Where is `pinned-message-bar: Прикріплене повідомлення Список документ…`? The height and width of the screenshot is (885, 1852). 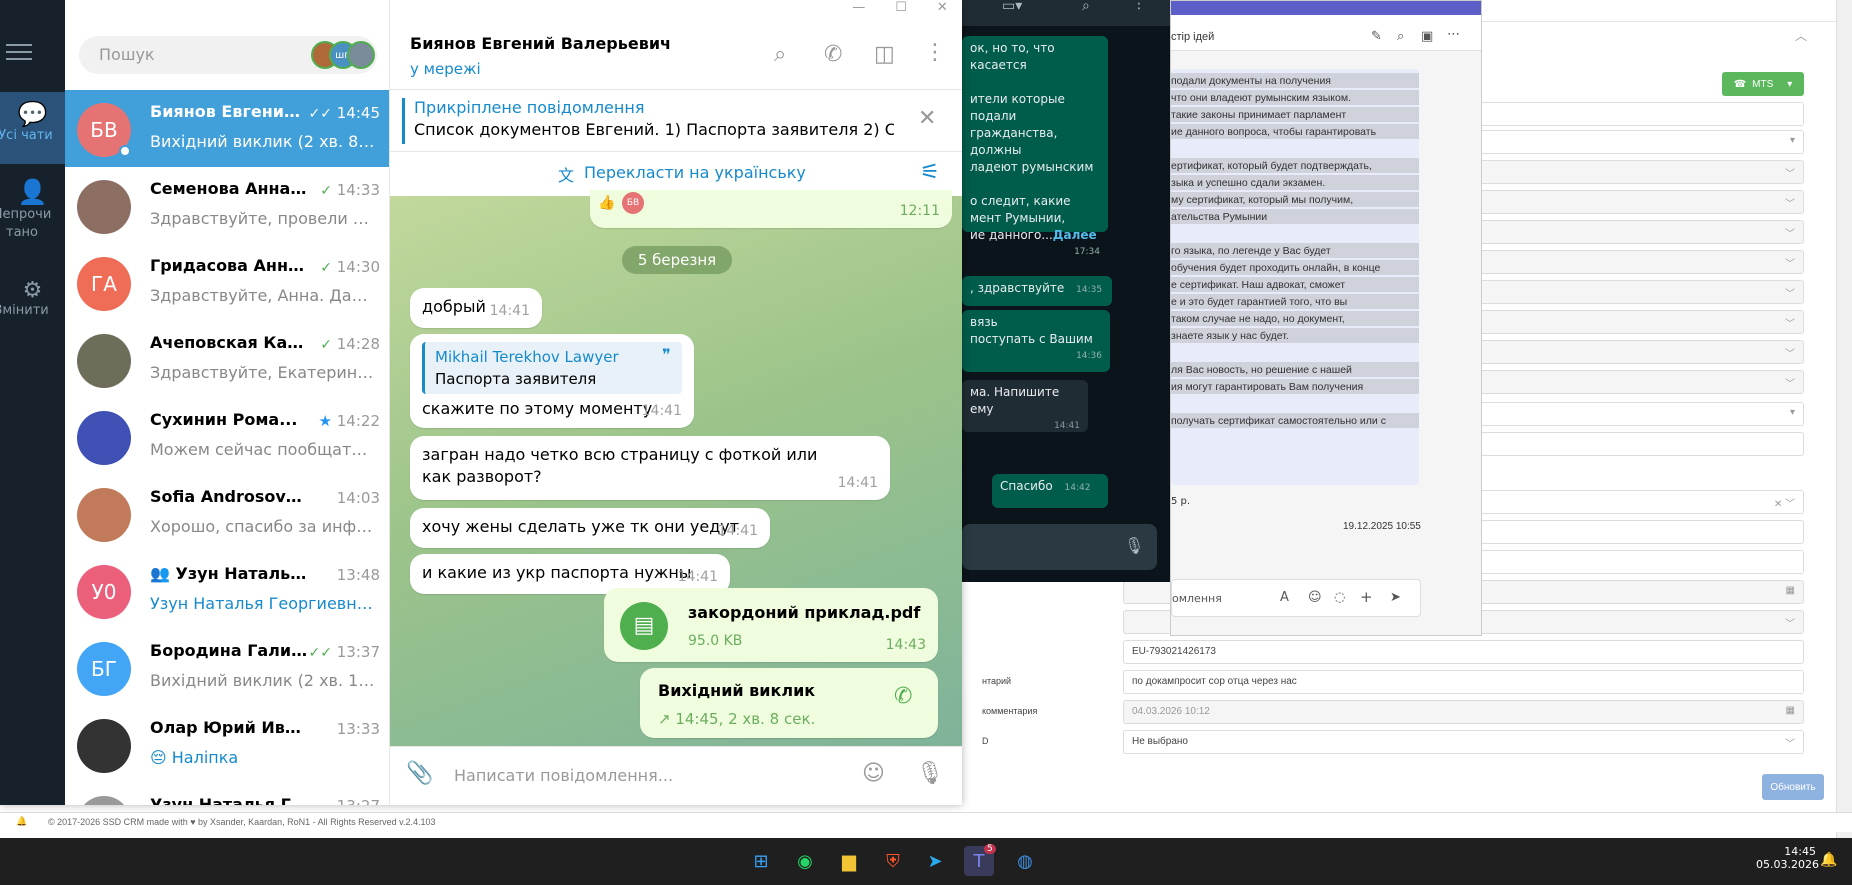
pinned-message-bar: Прикріплене повідомлення Список документ… is located at coordinates (676, 121).